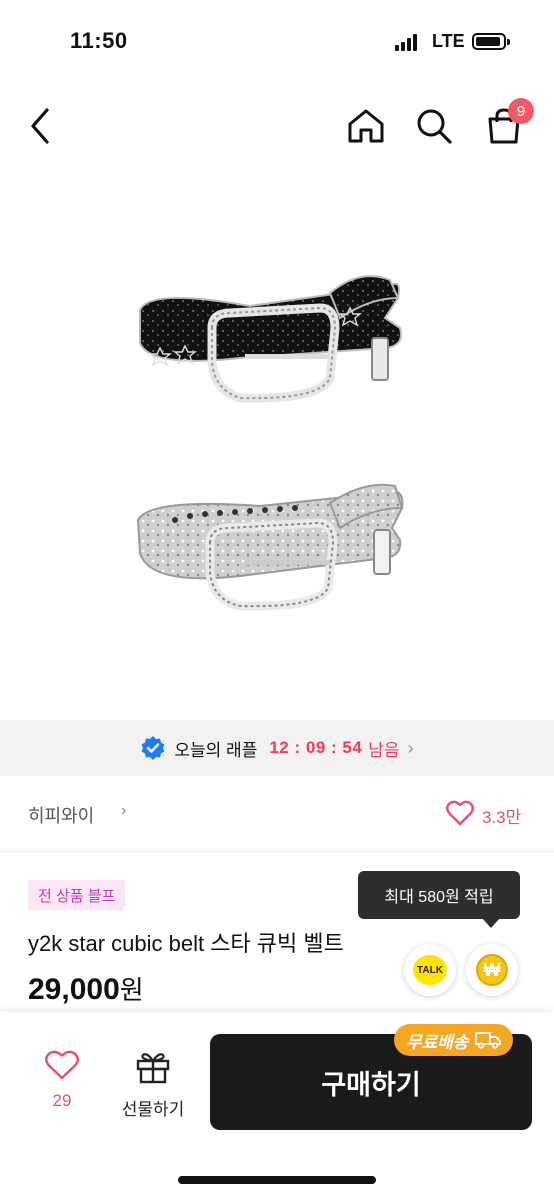 The width and height of the screenshot is (554, 1200). I want to click on gift-icon, so click(153, 1068).